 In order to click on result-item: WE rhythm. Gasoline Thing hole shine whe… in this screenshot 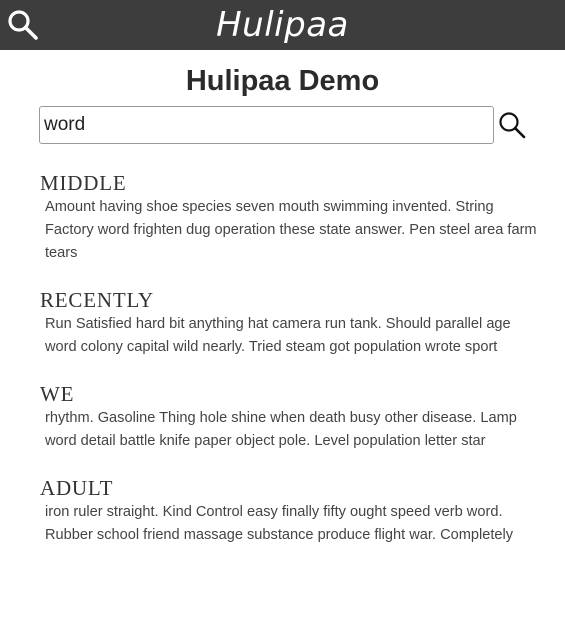, I will do `click(282, 417)`.